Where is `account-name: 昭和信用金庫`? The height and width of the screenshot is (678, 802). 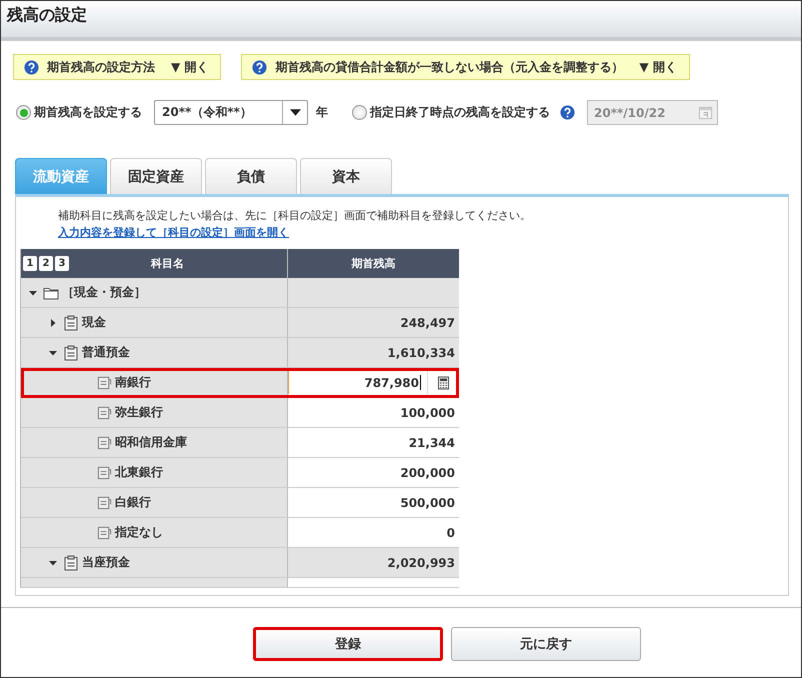 account-name: 昭和信用金庫 is located at coordinates (151, 442).